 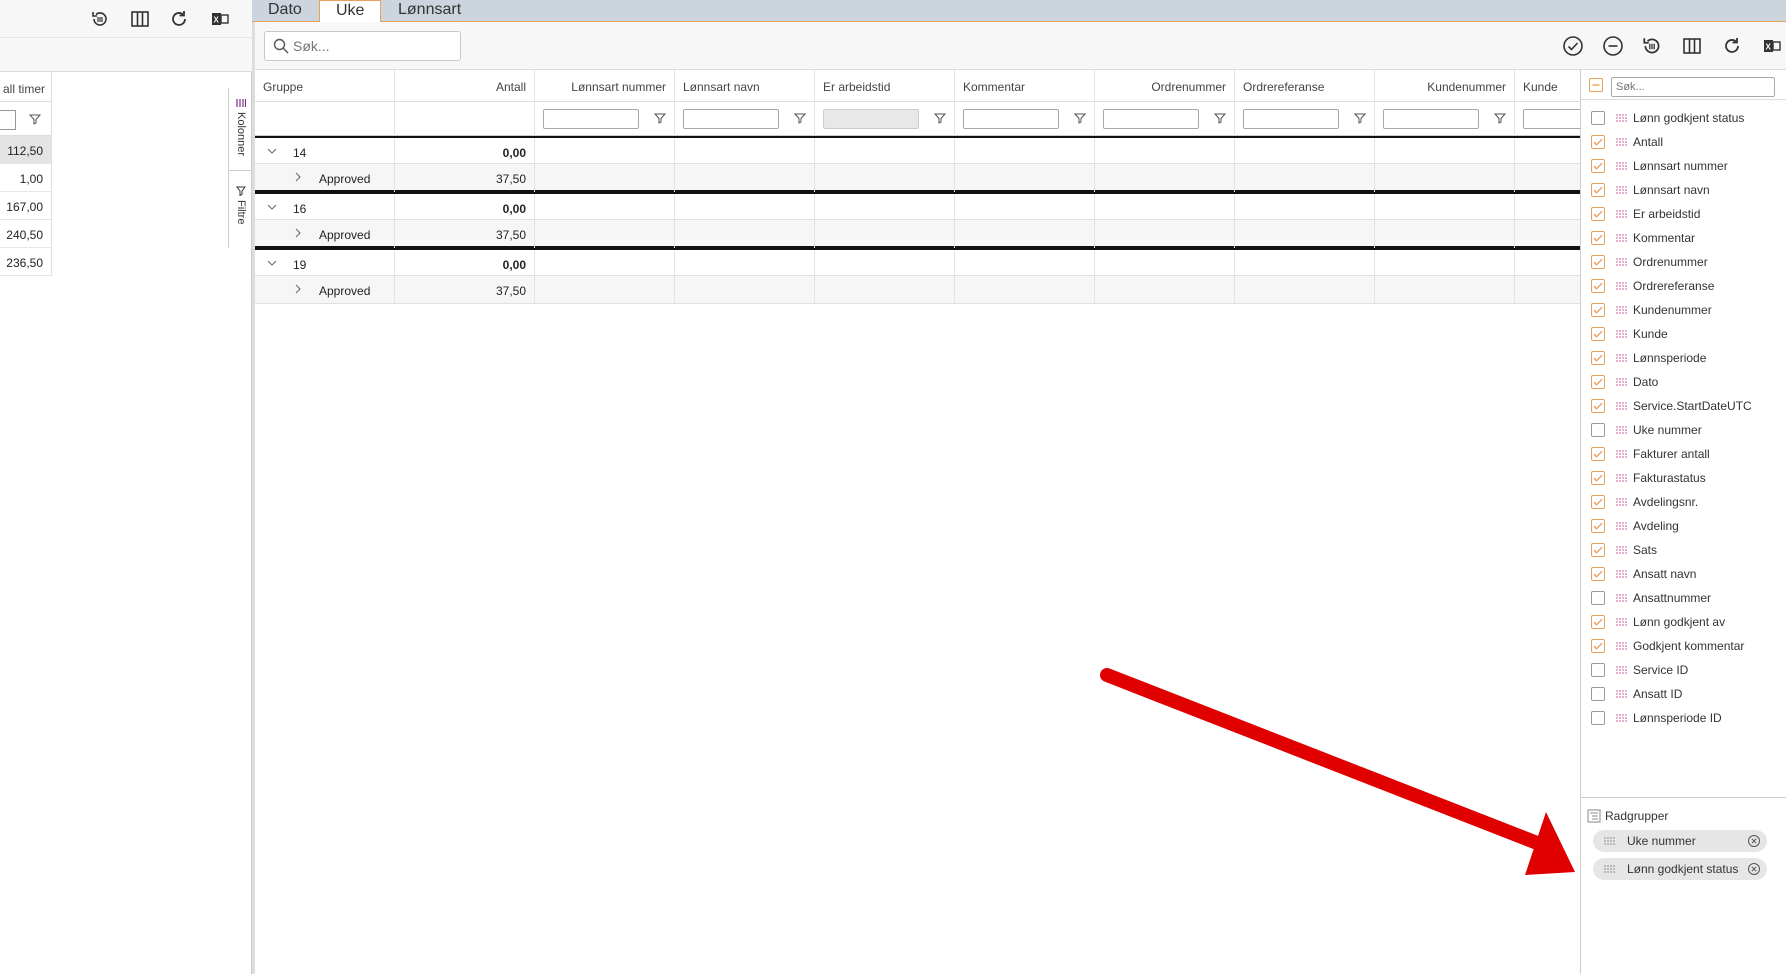 What do you see at coordinates (1681, 382) in the screenshot?
I see `column-toggle-item: Dato` at bounding box center [1681, 382].